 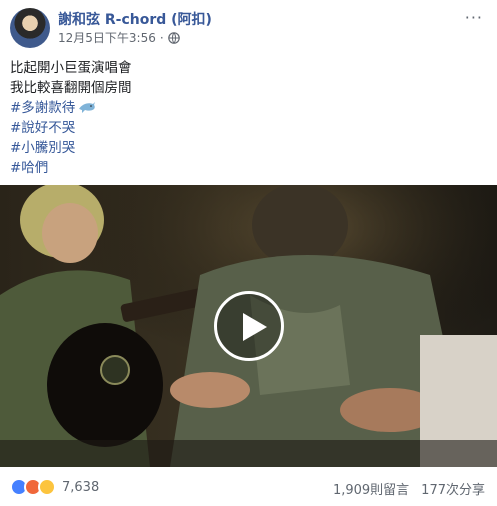 I want to click on caption-hashtag-line: #多謝款待, so click(x=71, y=108).